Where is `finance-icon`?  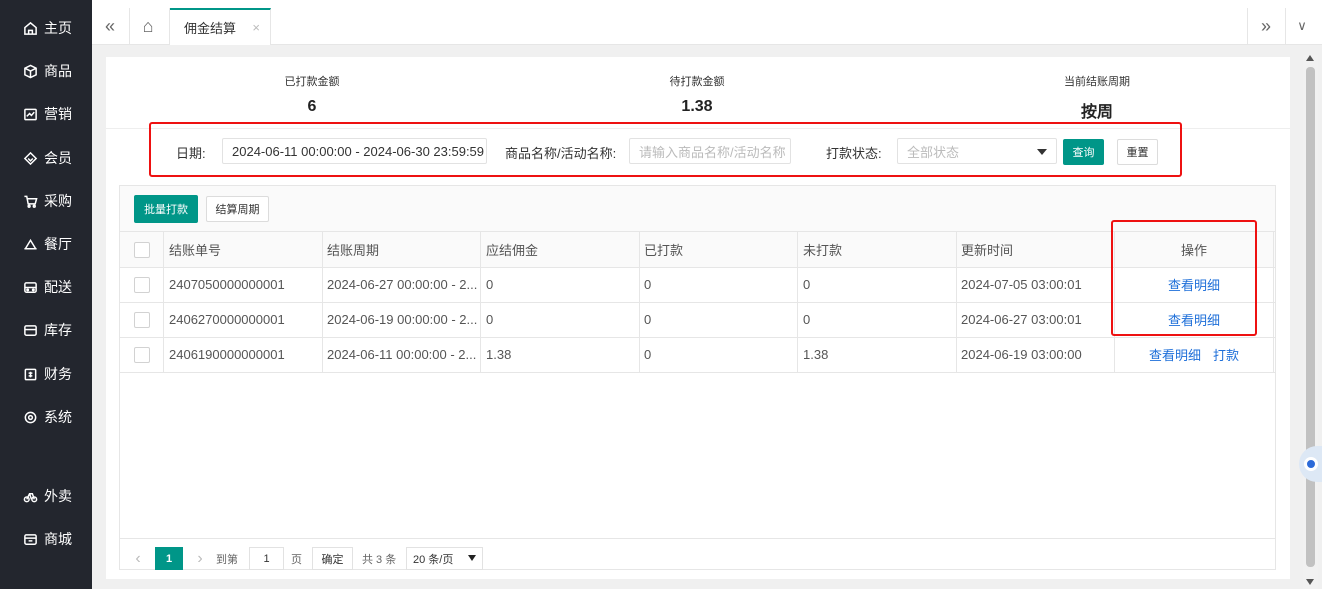 finance-icon is located at coordinates (30, 374).